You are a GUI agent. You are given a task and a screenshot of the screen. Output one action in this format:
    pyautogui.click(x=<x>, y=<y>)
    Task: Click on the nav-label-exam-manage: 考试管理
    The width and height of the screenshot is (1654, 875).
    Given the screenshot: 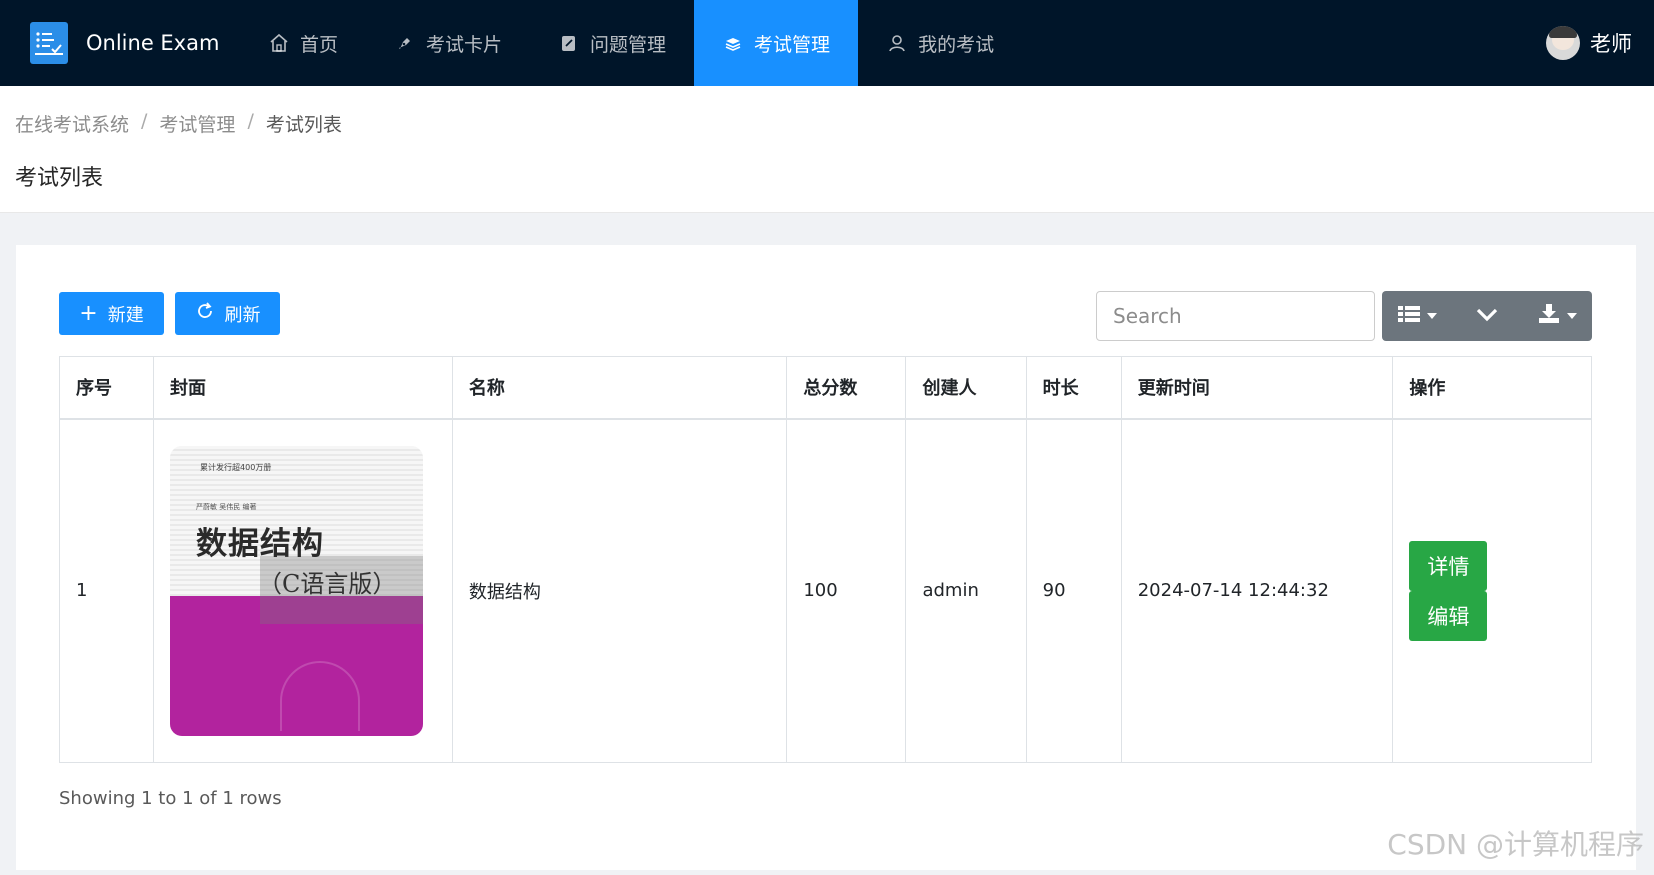 What is the action you would take?
    pyautogui.click(x=792, y=44)
    